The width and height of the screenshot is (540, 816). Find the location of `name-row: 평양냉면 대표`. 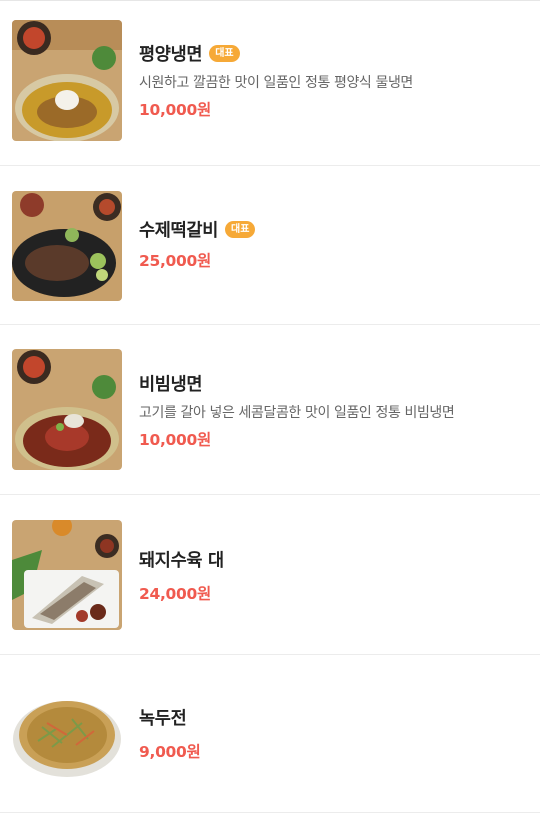

name-row: 평양냉면 대표 is located at coordinates (335, 53).